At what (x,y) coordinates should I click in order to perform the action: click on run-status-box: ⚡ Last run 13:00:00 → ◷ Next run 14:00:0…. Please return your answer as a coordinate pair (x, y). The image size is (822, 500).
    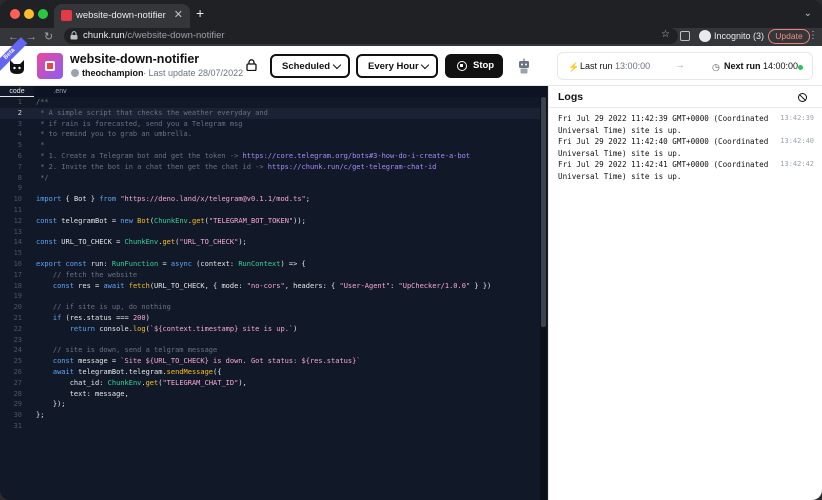
    Looking at the image, I should click on (685, 66).